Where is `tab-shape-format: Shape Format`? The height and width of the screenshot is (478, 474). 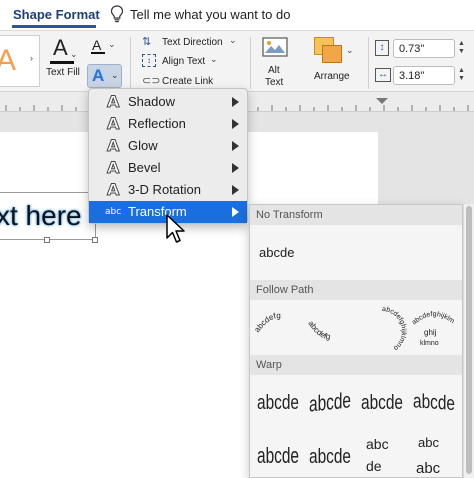 tab-shape-format: Shape Format is located at coordinates (56, 14).